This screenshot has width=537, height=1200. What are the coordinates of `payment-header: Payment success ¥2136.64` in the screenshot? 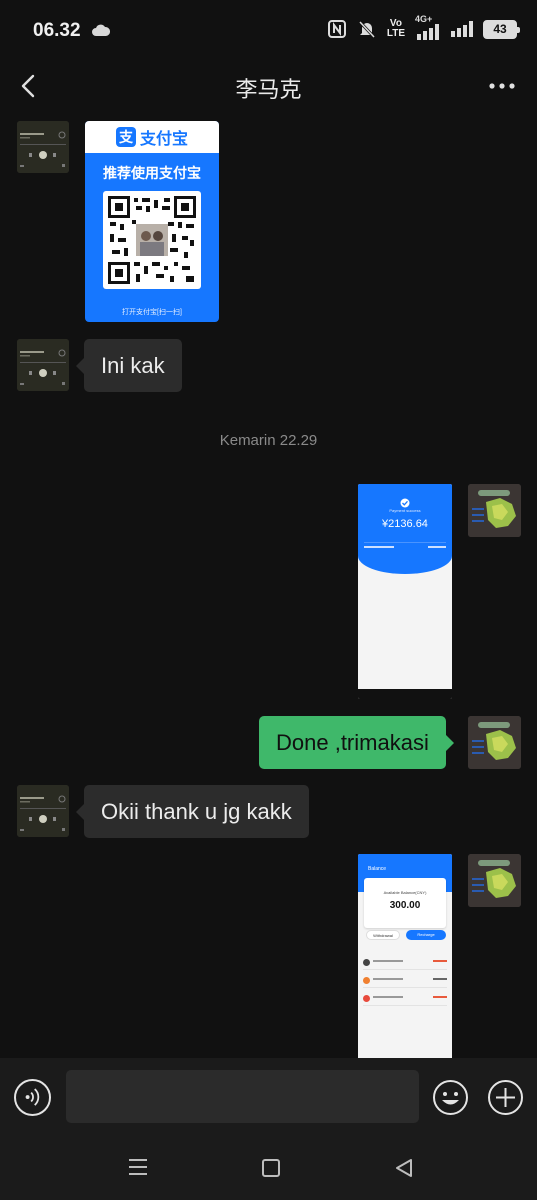 It's located at (405, 529).